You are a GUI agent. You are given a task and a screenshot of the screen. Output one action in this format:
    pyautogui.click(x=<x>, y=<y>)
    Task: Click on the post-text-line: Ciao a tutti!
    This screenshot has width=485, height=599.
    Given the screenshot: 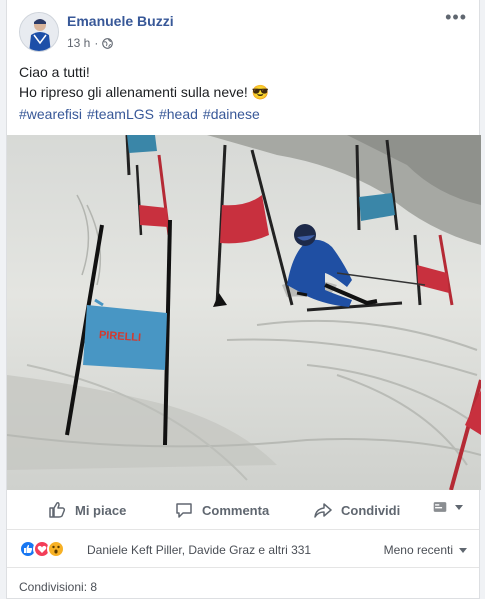 What is the action you would take?
    pyautogui.click(x=54, y=72)
    